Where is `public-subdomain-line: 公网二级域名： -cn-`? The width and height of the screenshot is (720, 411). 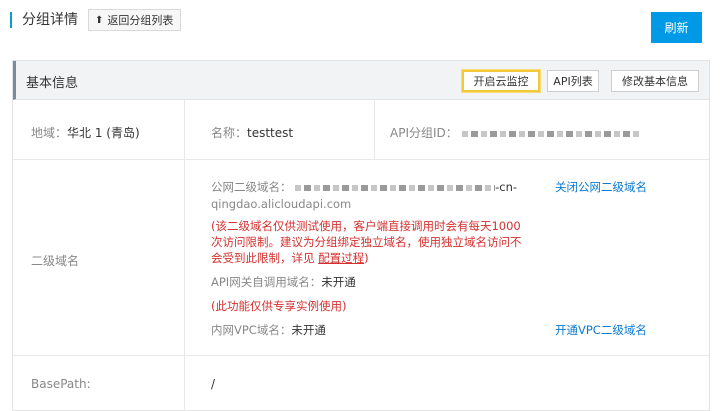
public-subdomain-line: 公网二级域名： -cn- is located at coordinates (364, 187).